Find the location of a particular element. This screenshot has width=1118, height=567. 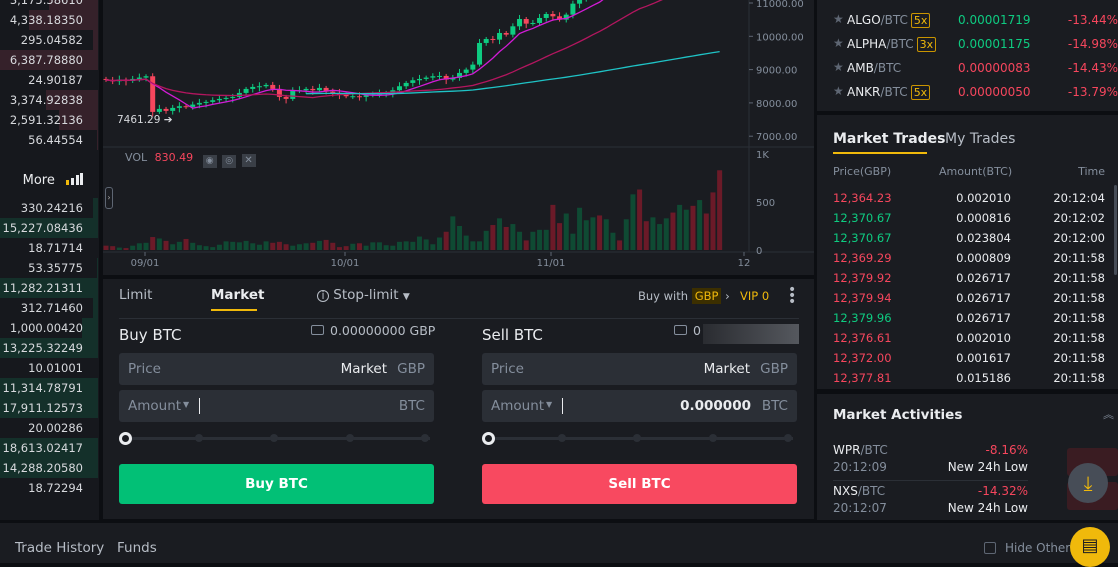

order-book-row: 53.35775 is located at coordinates (49, 268).